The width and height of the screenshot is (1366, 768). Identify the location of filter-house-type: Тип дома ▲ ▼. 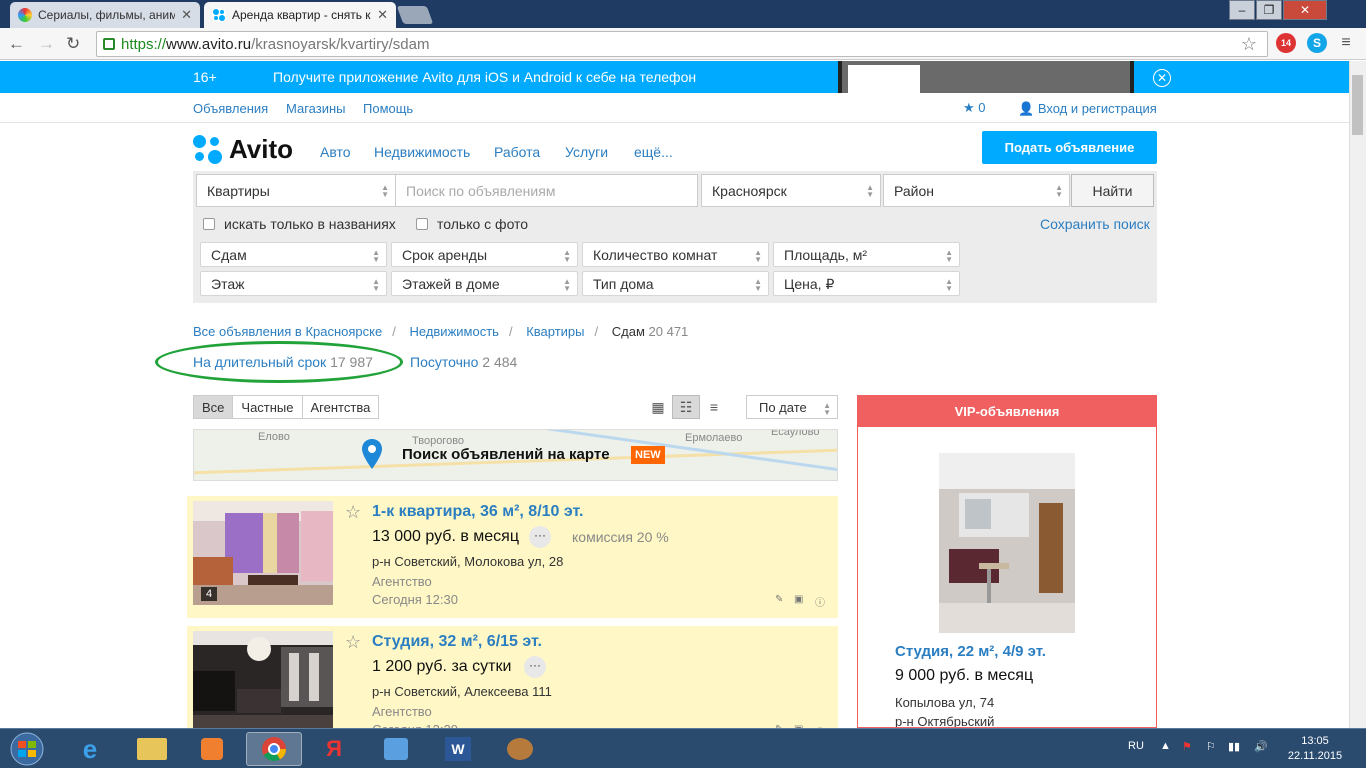
(675, 283).